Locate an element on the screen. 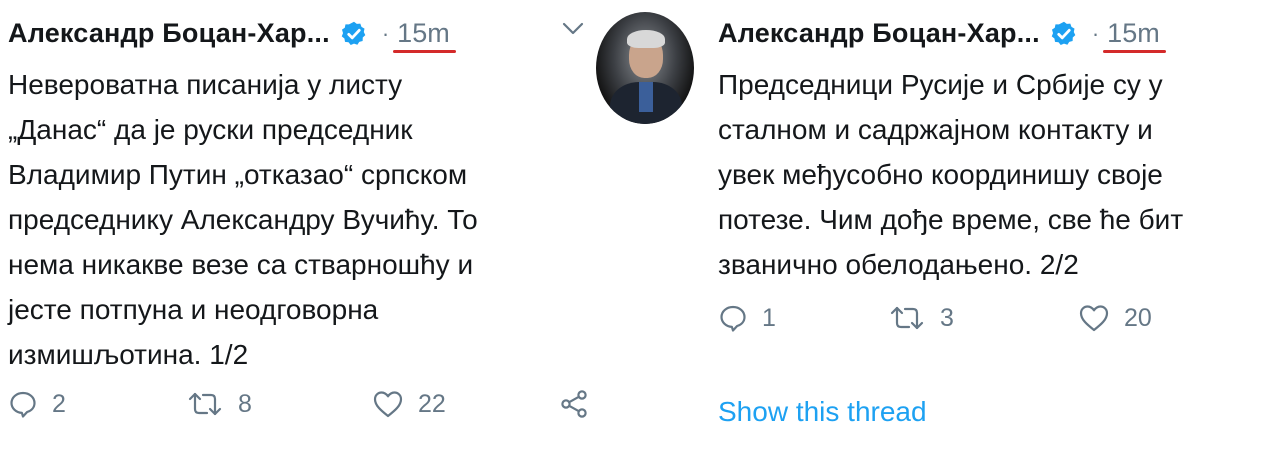  like-count: 22 is located at coordinates (432, 403).